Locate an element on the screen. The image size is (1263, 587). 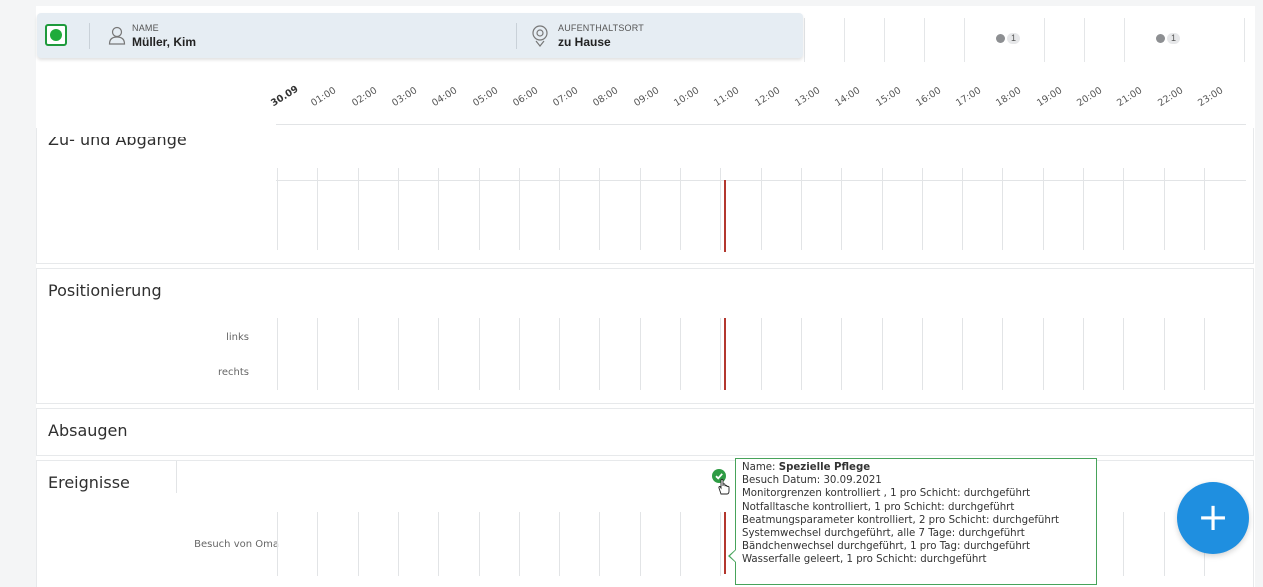
tooltip-pointer-fill is located at coordinates (733, 556).